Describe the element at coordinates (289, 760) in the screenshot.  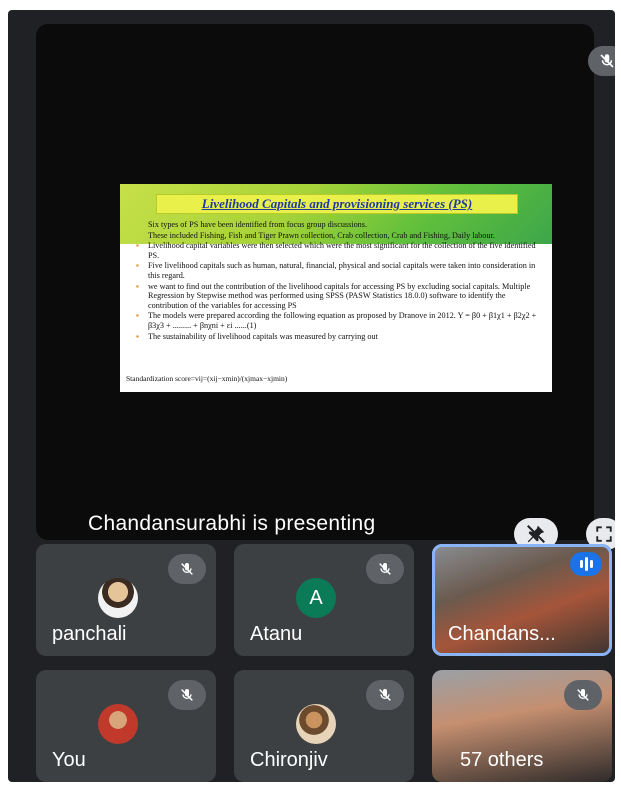
I see `participant-name: Chironjiv` at that location.